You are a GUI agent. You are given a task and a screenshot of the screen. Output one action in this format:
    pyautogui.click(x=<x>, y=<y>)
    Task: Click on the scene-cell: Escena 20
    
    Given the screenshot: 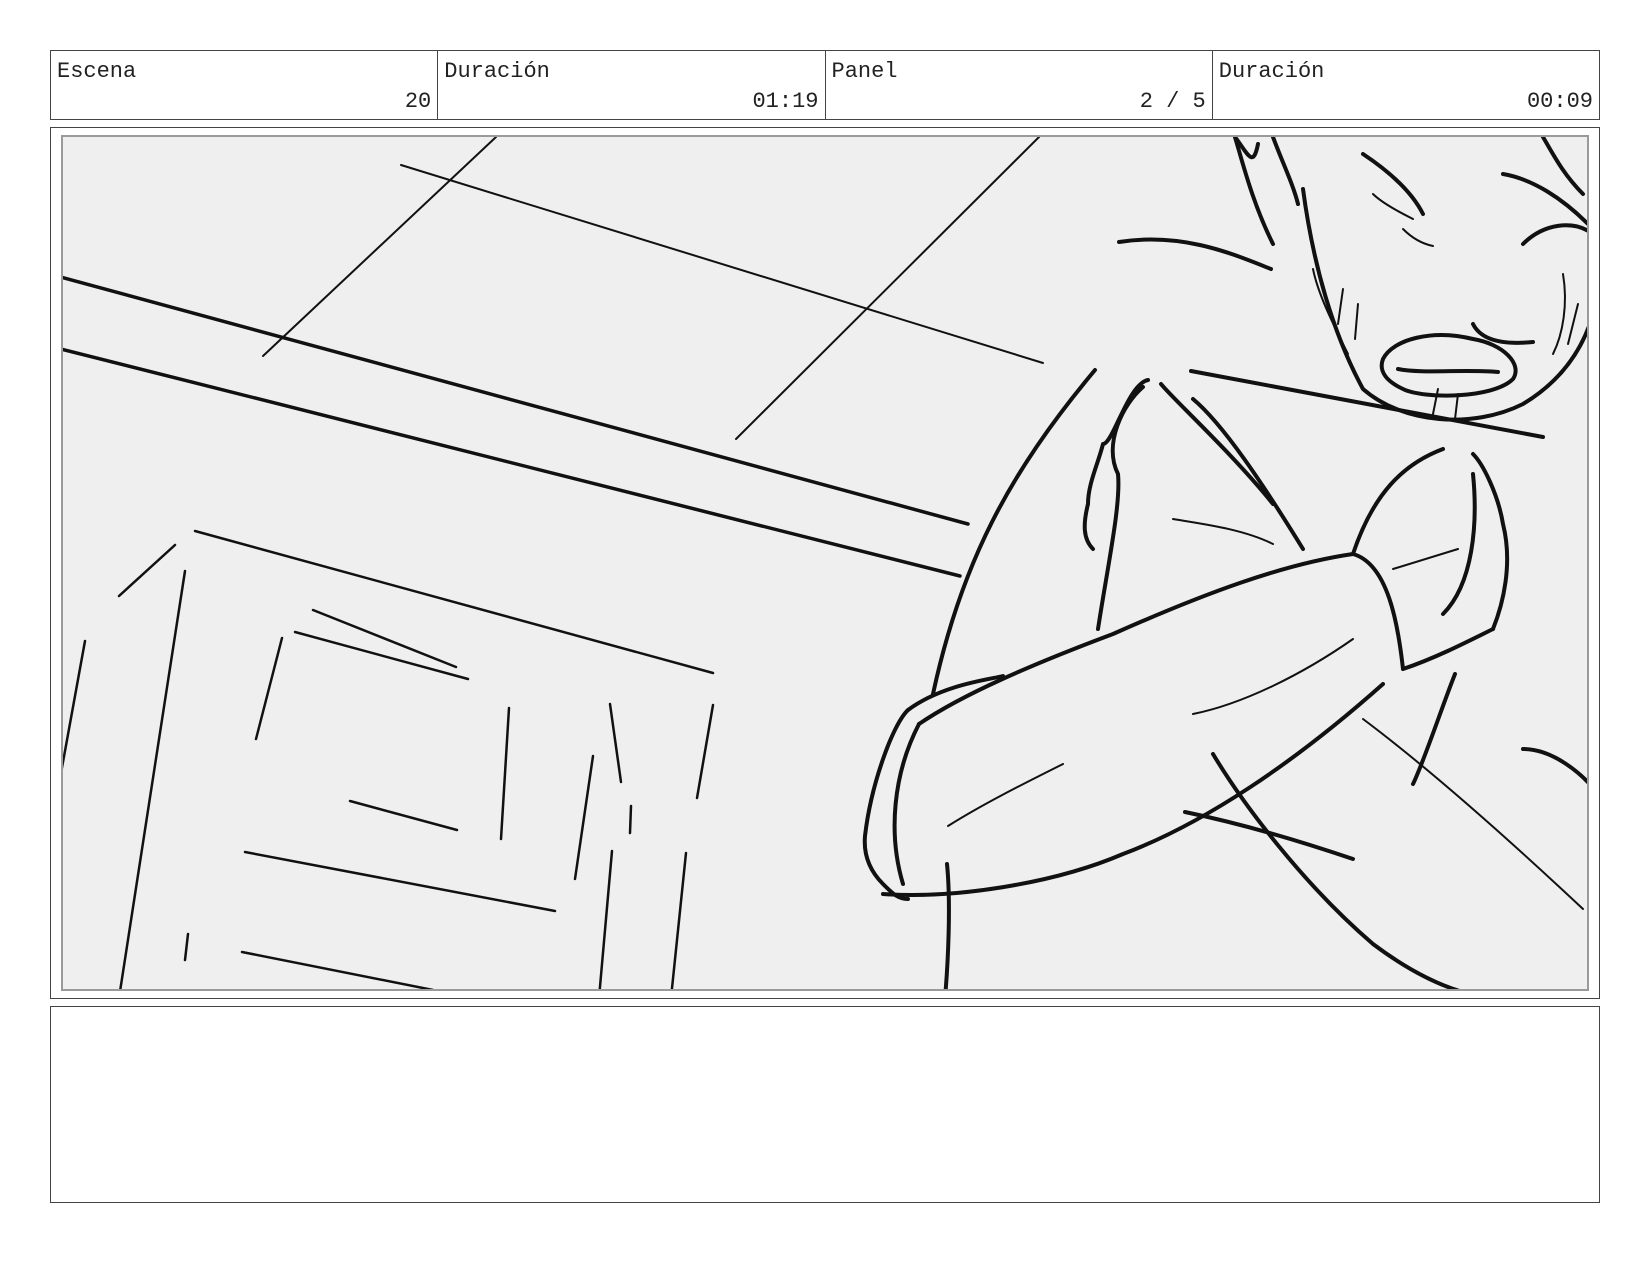 What is the action you would take?
    pyautogui.click(x=245, y=85)
    